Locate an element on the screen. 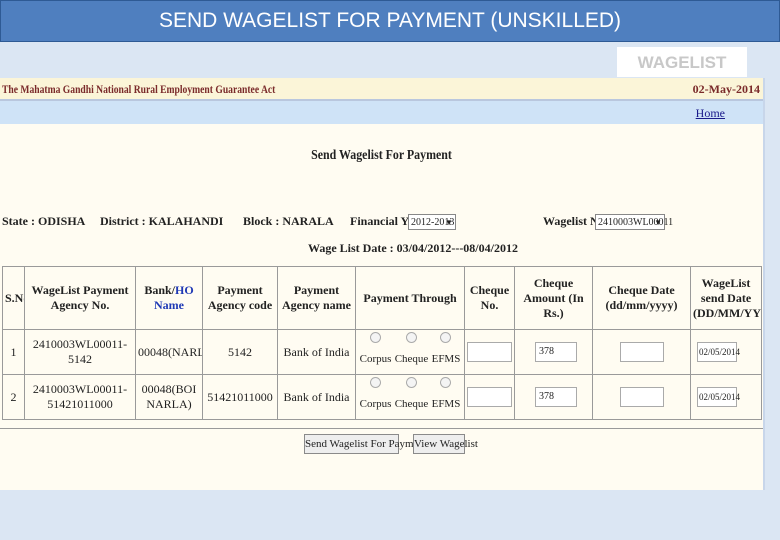 The height and width of the screenshot is (540, 780). header-bank-part1: Bank/ is located at coordinates (159, 290).